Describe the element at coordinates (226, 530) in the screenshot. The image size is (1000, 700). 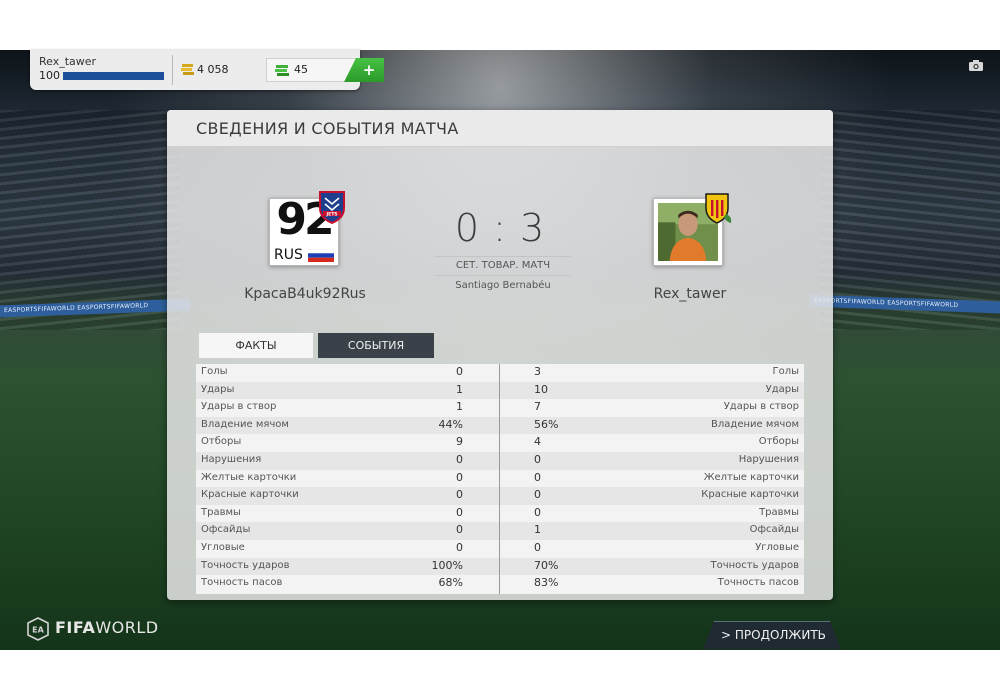
I see `stat-label-home: Офсайды` at that location.